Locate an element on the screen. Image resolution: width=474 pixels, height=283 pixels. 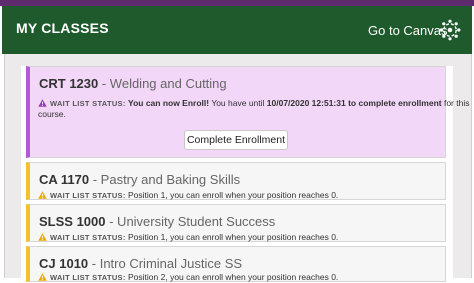
course-code: CRT 1230 is located at coordinates (69, 83).